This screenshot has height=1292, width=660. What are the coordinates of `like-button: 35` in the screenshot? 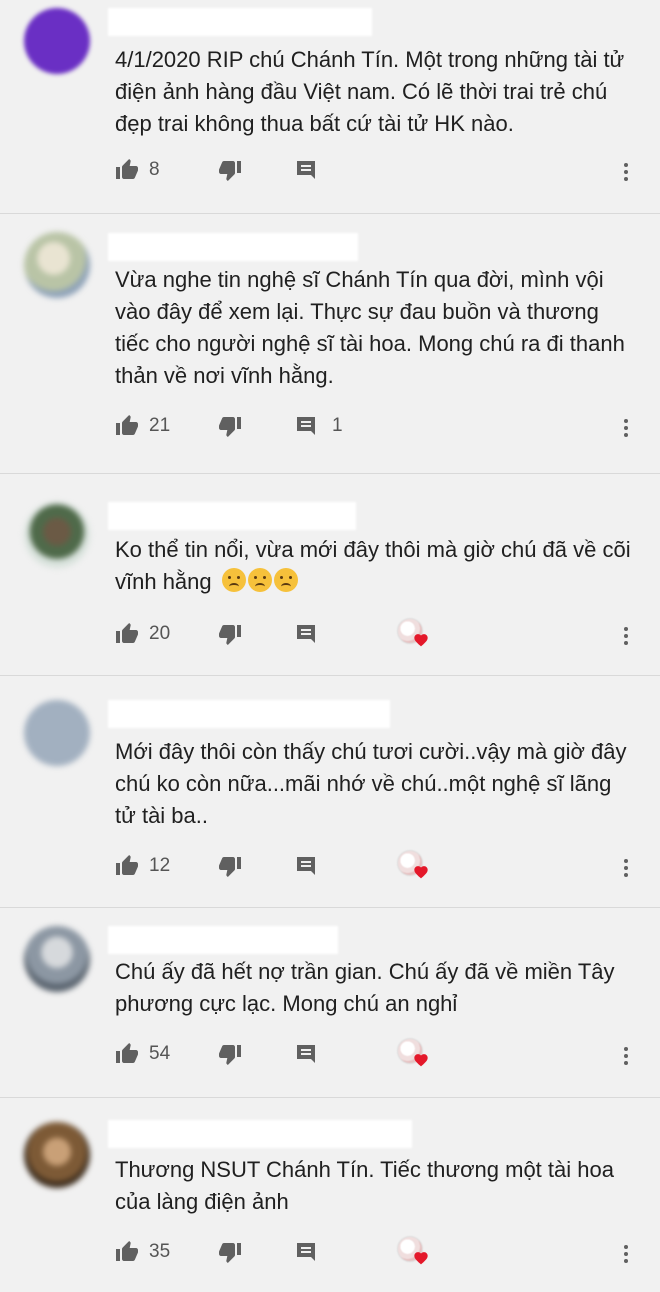 It's located at (142, 1252).